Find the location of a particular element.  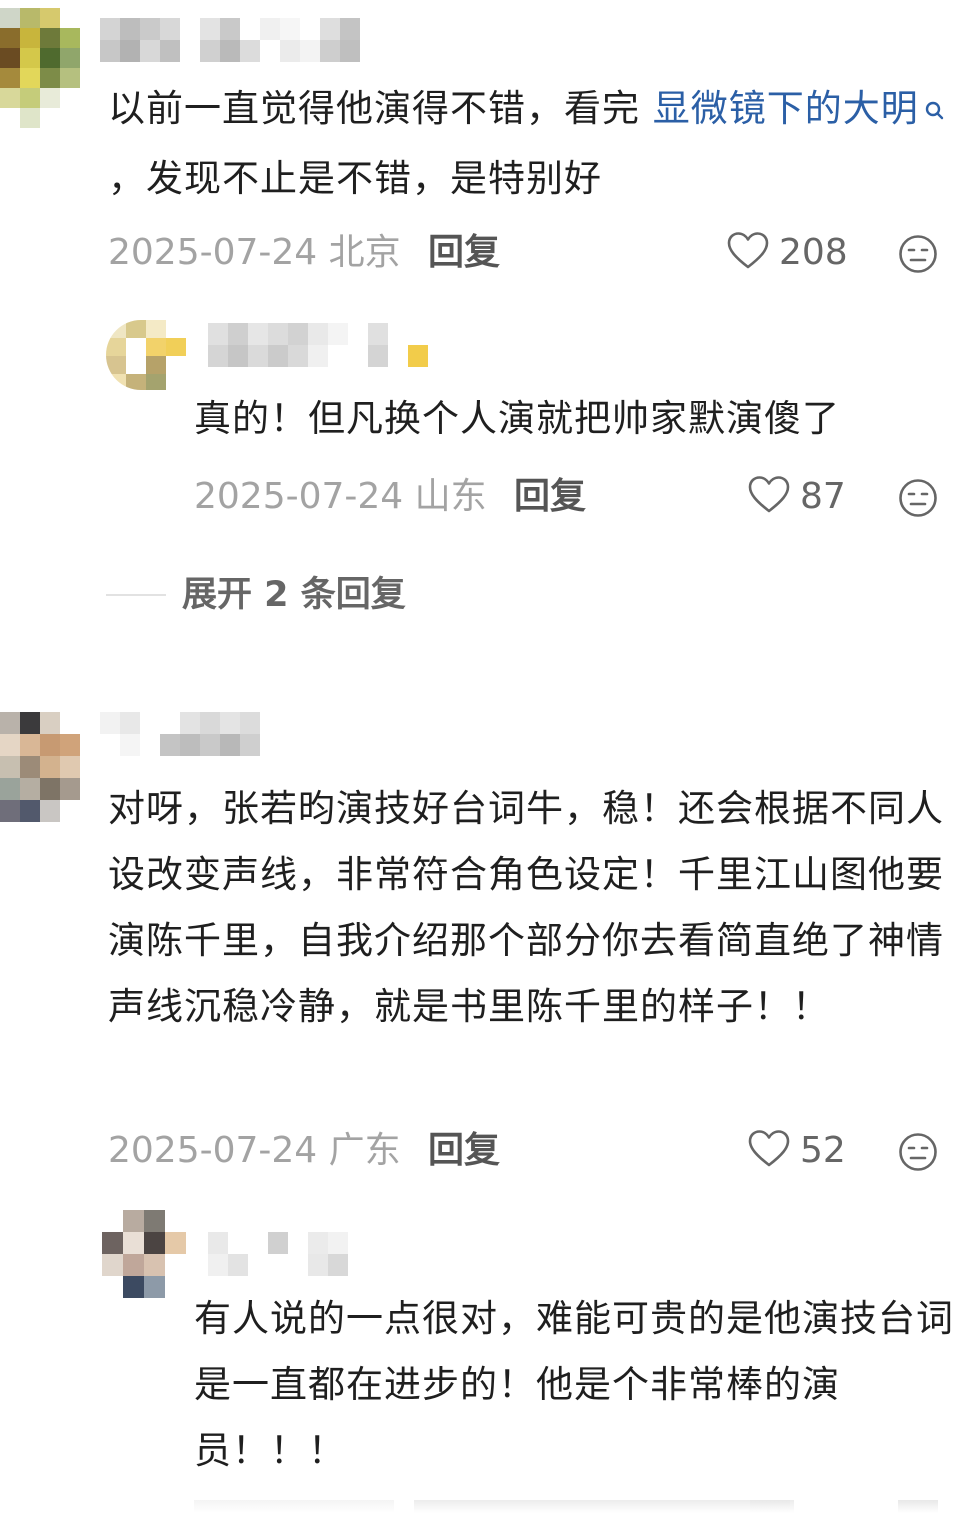

search-link: 显微镜下的大明 is located at coordinates (799, 108).